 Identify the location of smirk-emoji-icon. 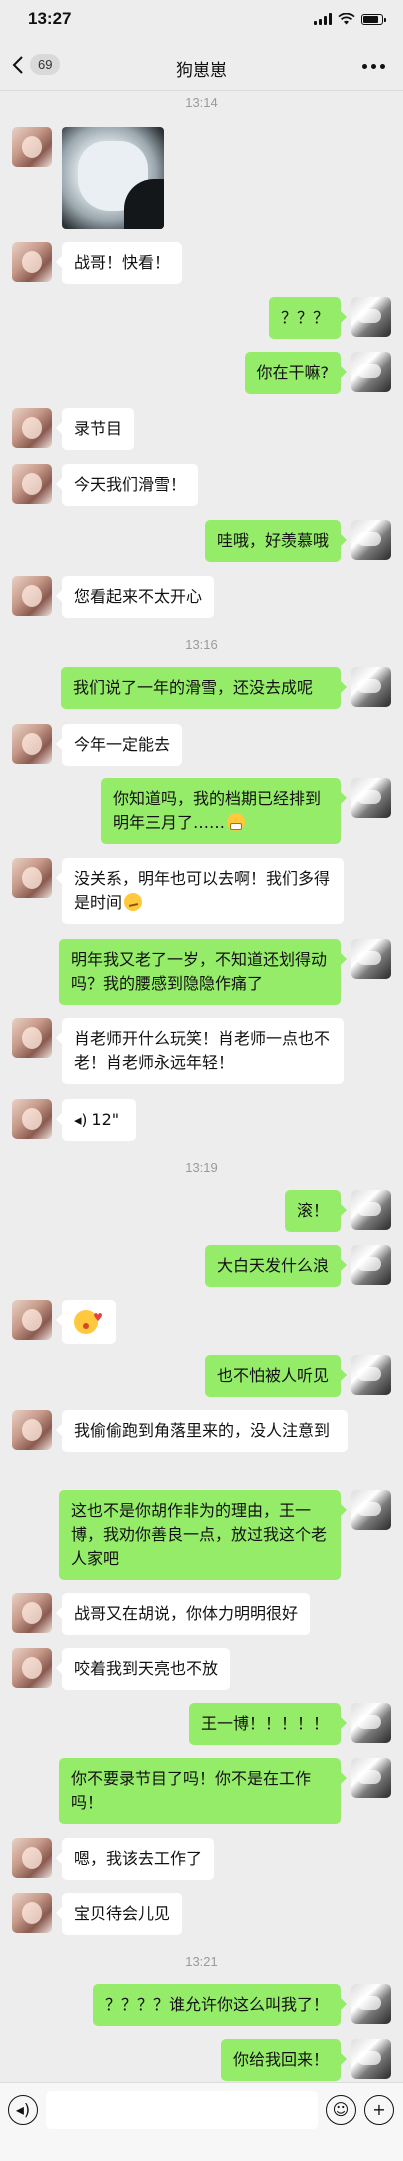
(133, 902).